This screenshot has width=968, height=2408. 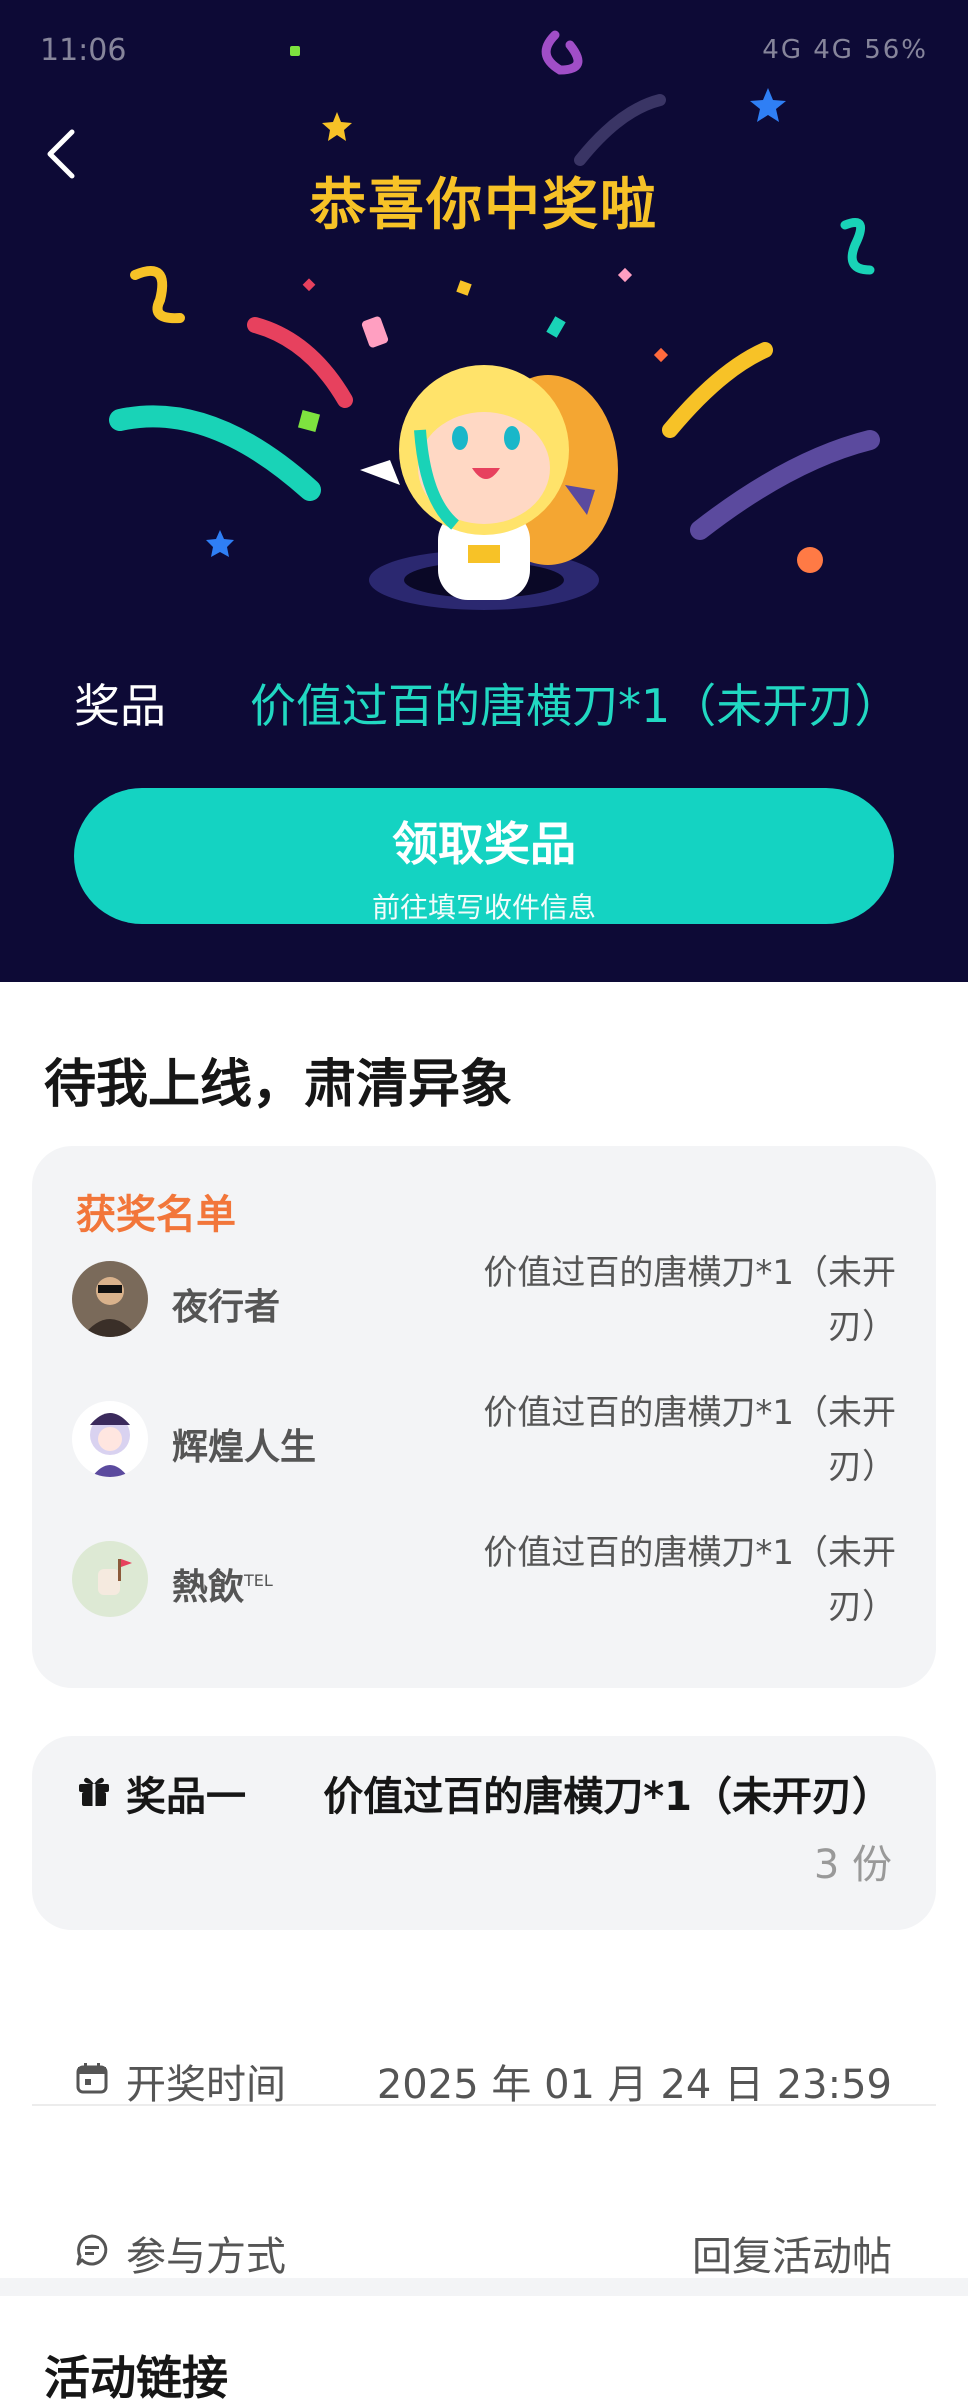 I want to click on event-title: 待我上线，肃清异象, so click(x=278, y=1085).